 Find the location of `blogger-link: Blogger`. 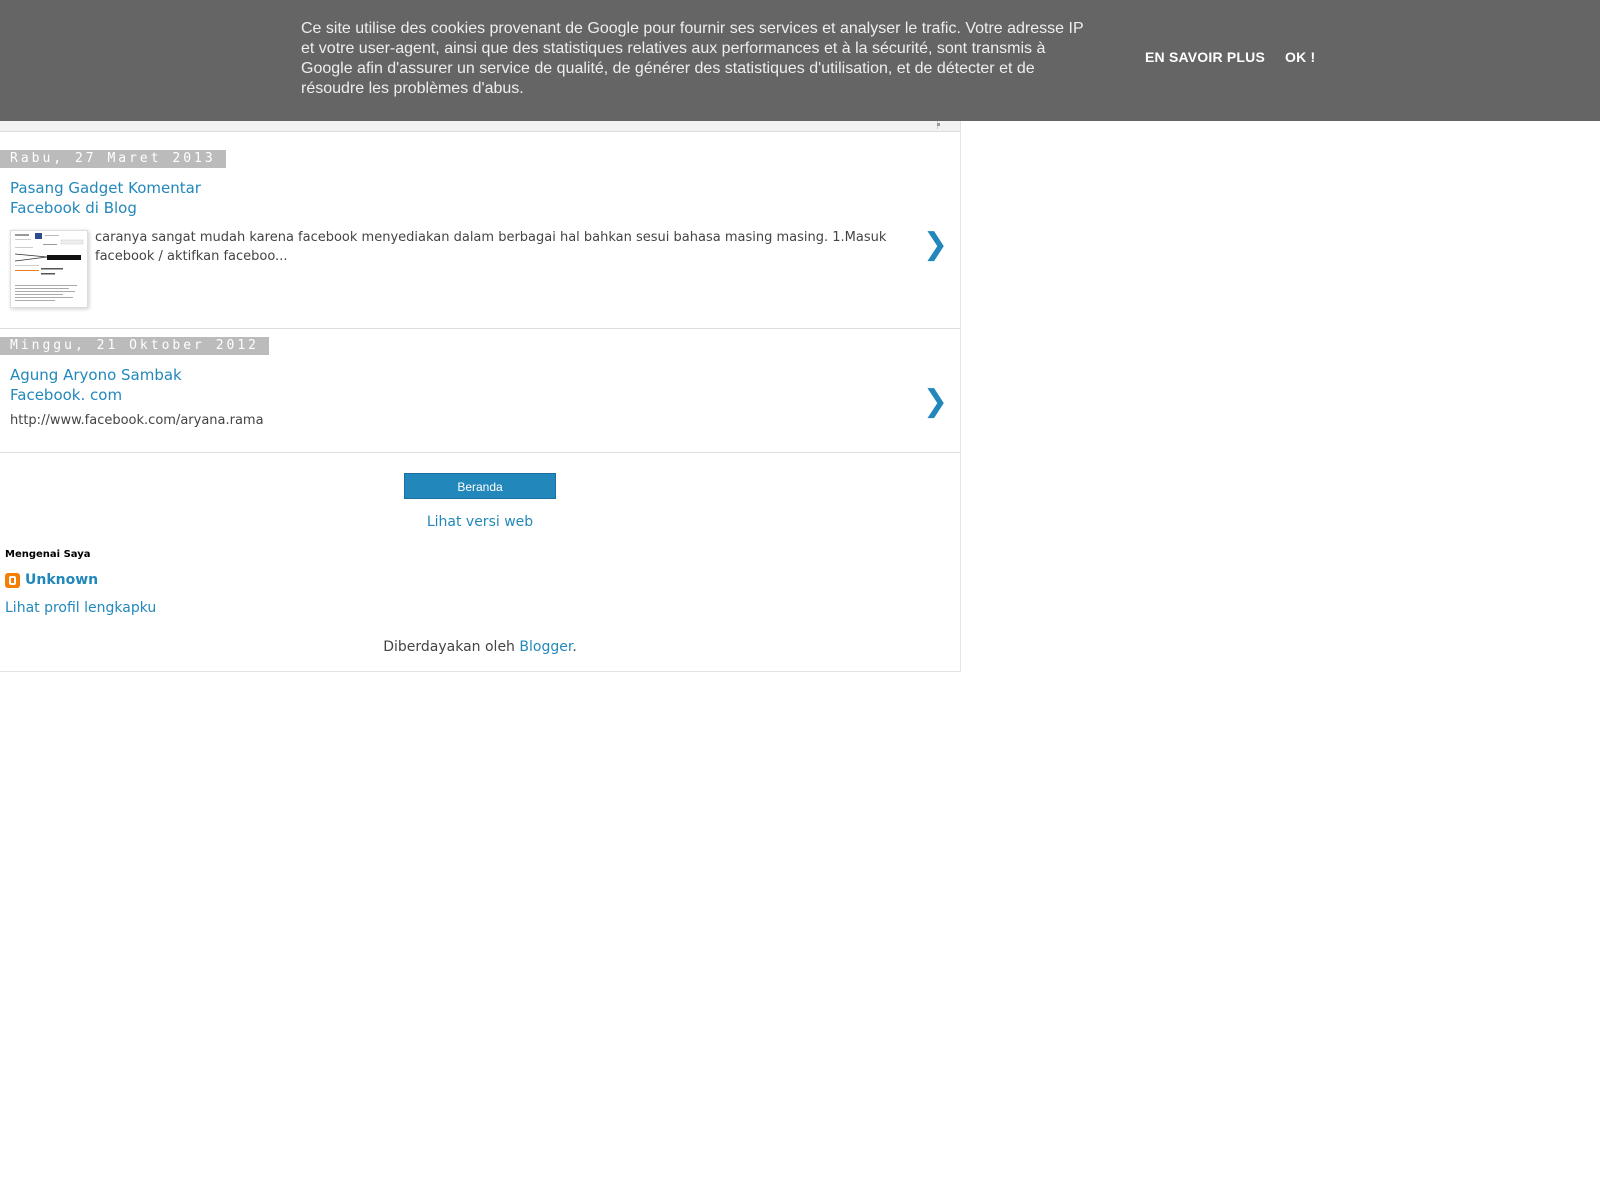

blogger-link: Blogger is located at coordinates (545, 647).